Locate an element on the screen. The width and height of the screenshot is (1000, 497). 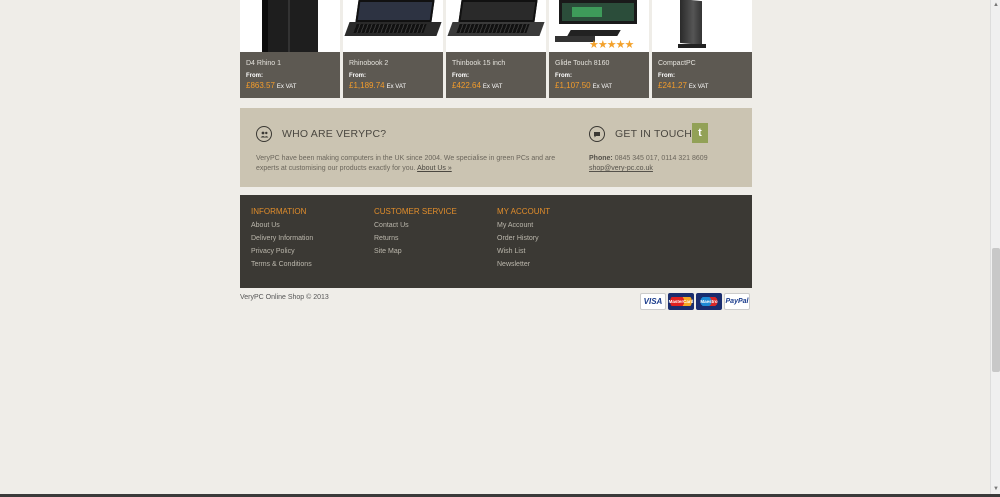
vertical-scrollbar: ▲ ▼ is located at coordinates (995, 248).